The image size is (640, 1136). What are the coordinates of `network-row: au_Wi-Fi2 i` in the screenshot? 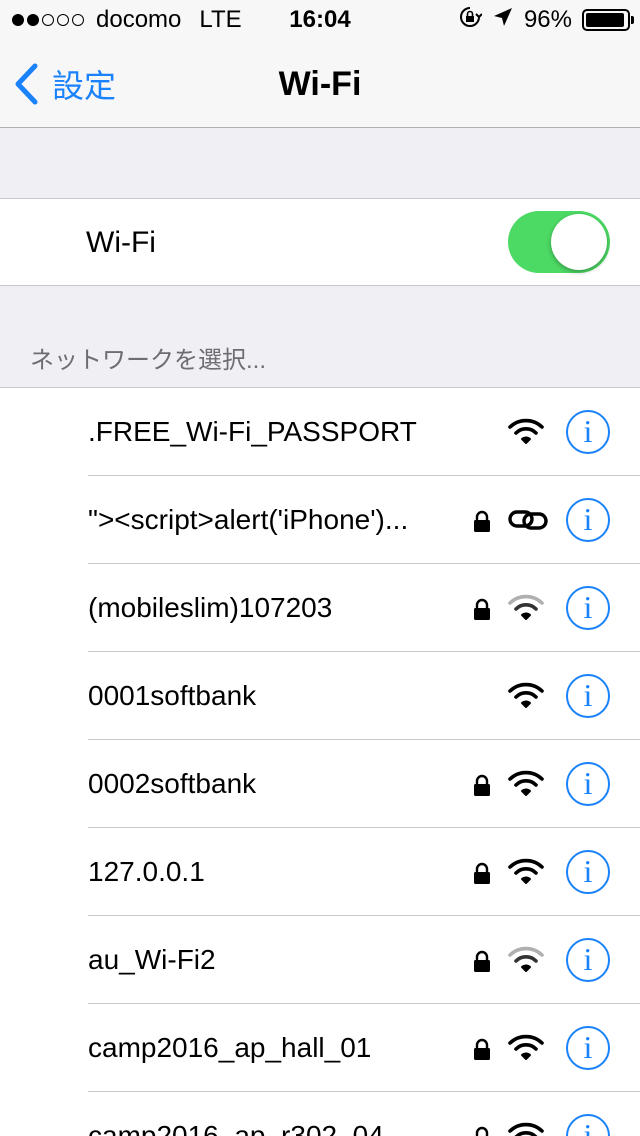 It's located at (320, 960).